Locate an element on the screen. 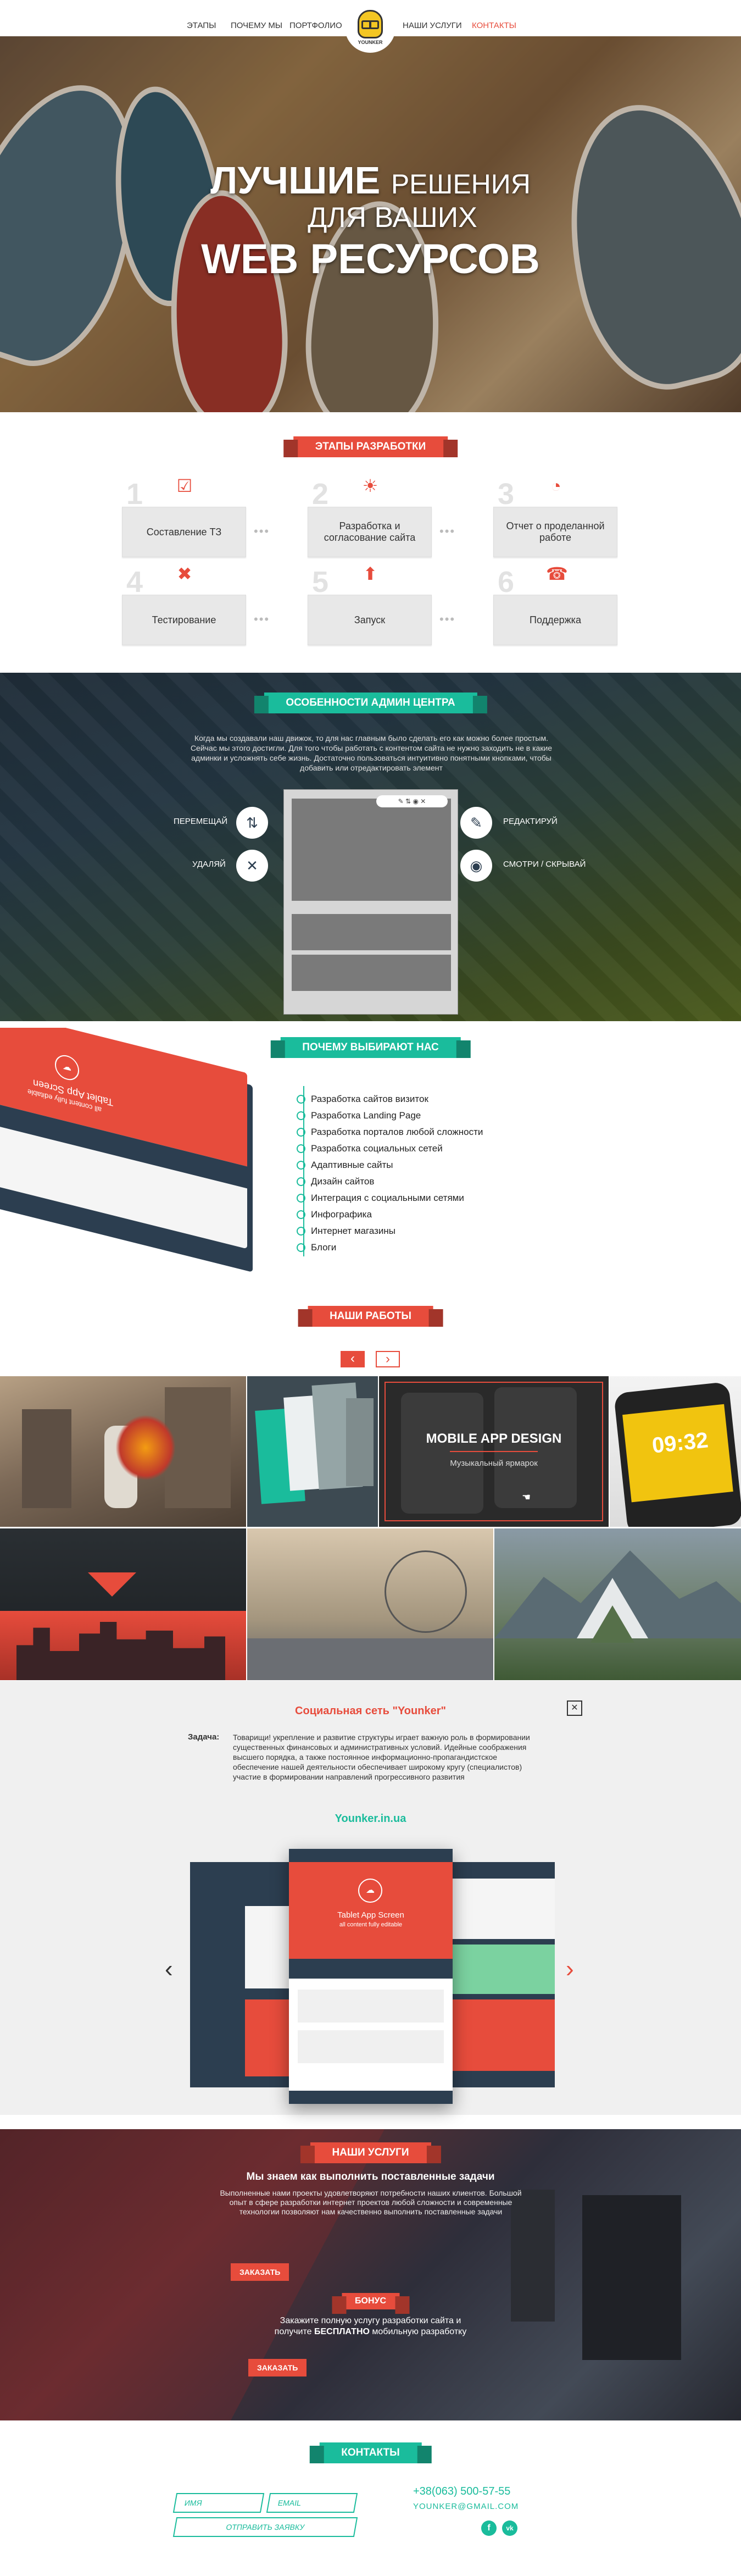 This screenshot has width=741, height=2576. step-card: Запуск is located at coordinates (370, 620).